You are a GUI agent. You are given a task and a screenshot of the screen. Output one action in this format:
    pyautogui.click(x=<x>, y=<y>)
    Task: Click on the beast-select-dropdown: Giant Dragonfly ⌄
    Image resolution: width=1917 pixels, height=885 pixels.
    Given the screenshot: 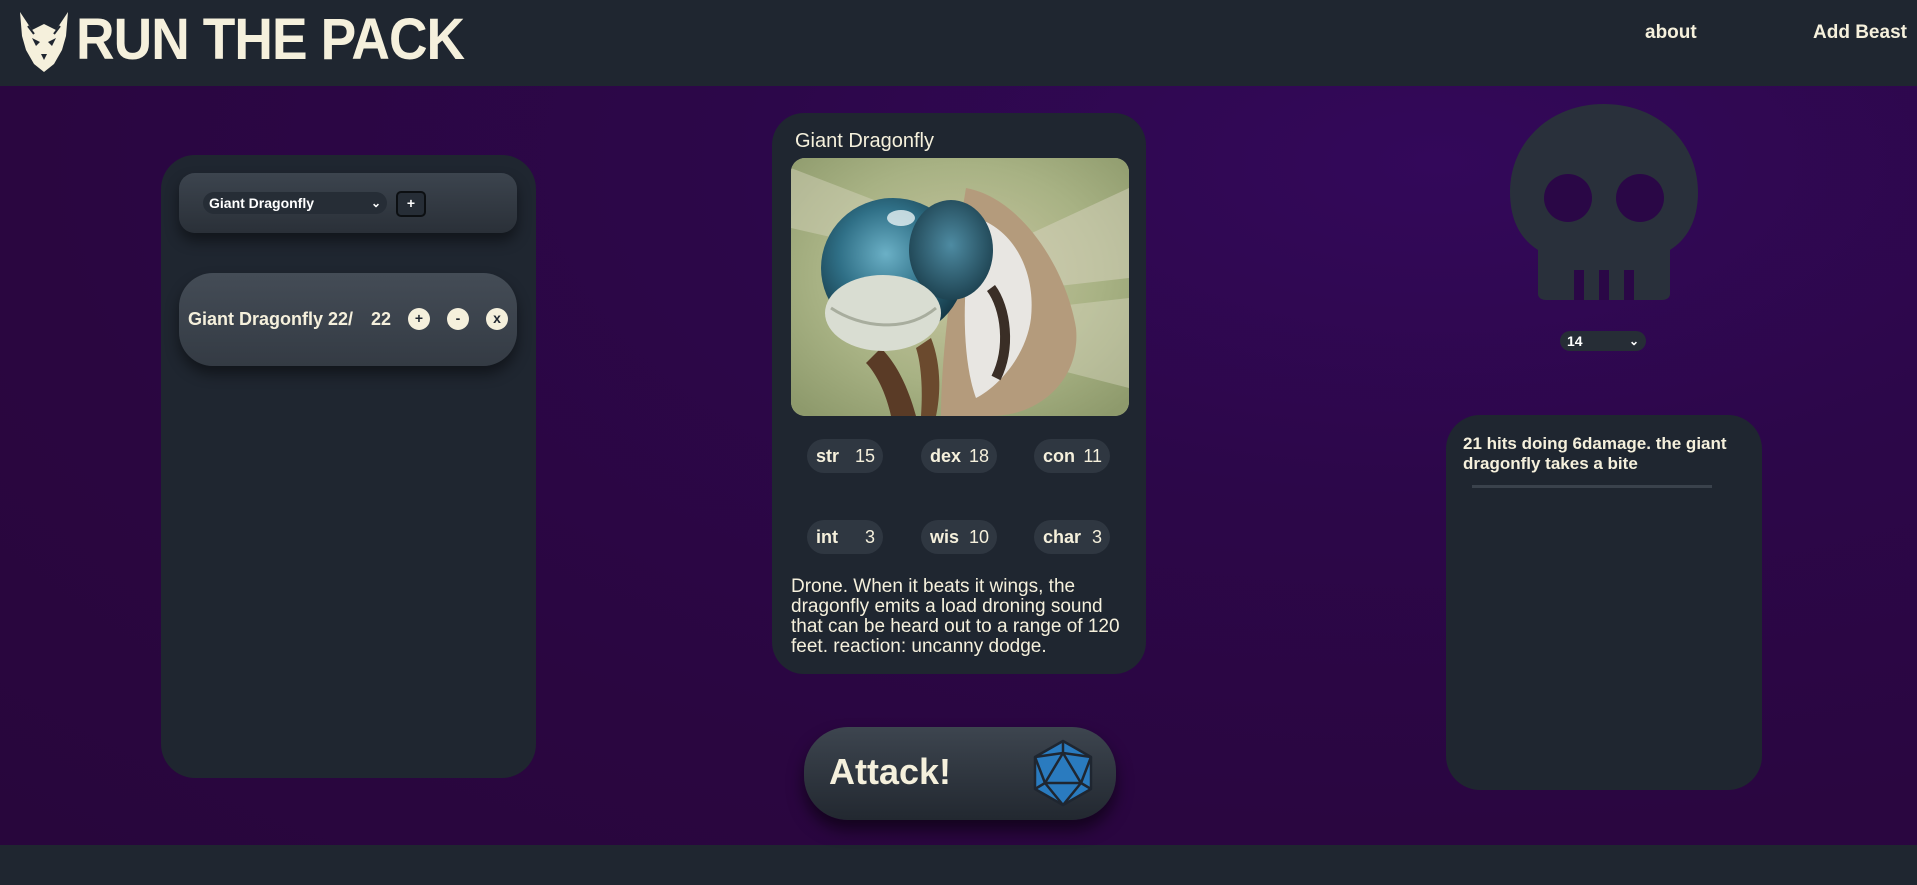 What is the action you would take?
    pyautogui.click(x=295, y=203)
    